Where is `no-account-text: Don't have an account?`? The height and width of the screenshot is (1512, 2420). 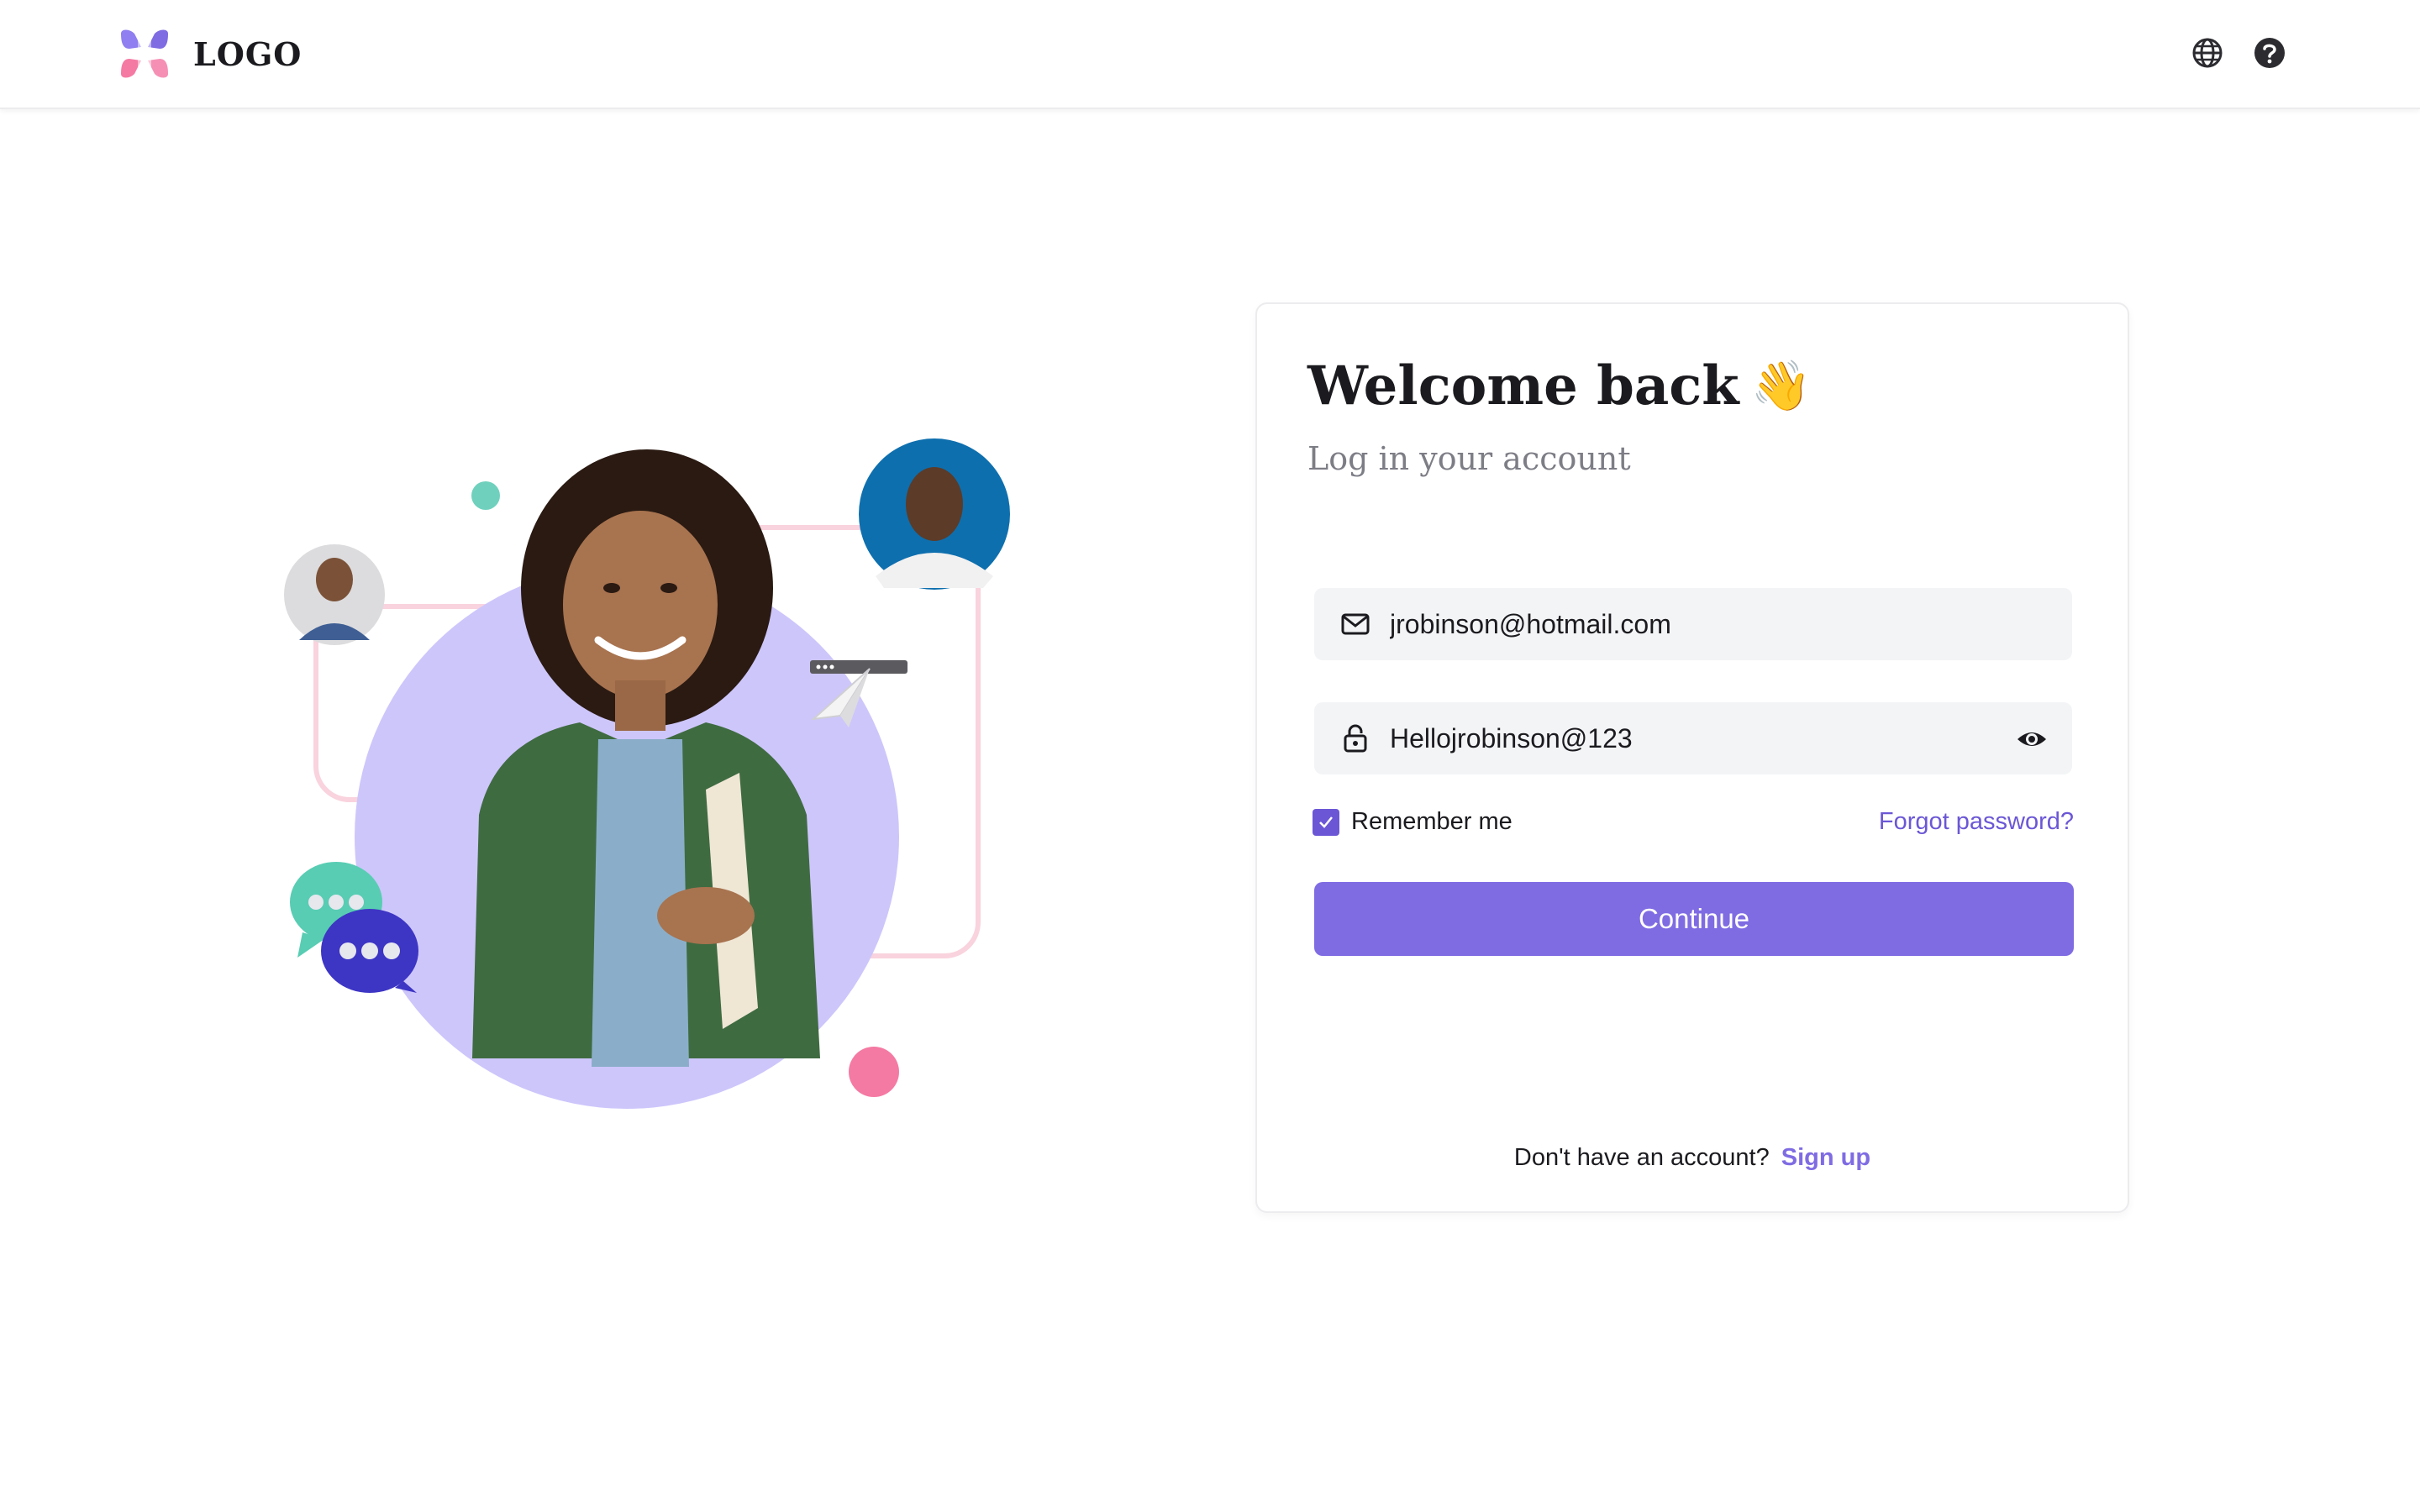 no-account-text: Don't have an account? is located at coordinates (1642, 1157).